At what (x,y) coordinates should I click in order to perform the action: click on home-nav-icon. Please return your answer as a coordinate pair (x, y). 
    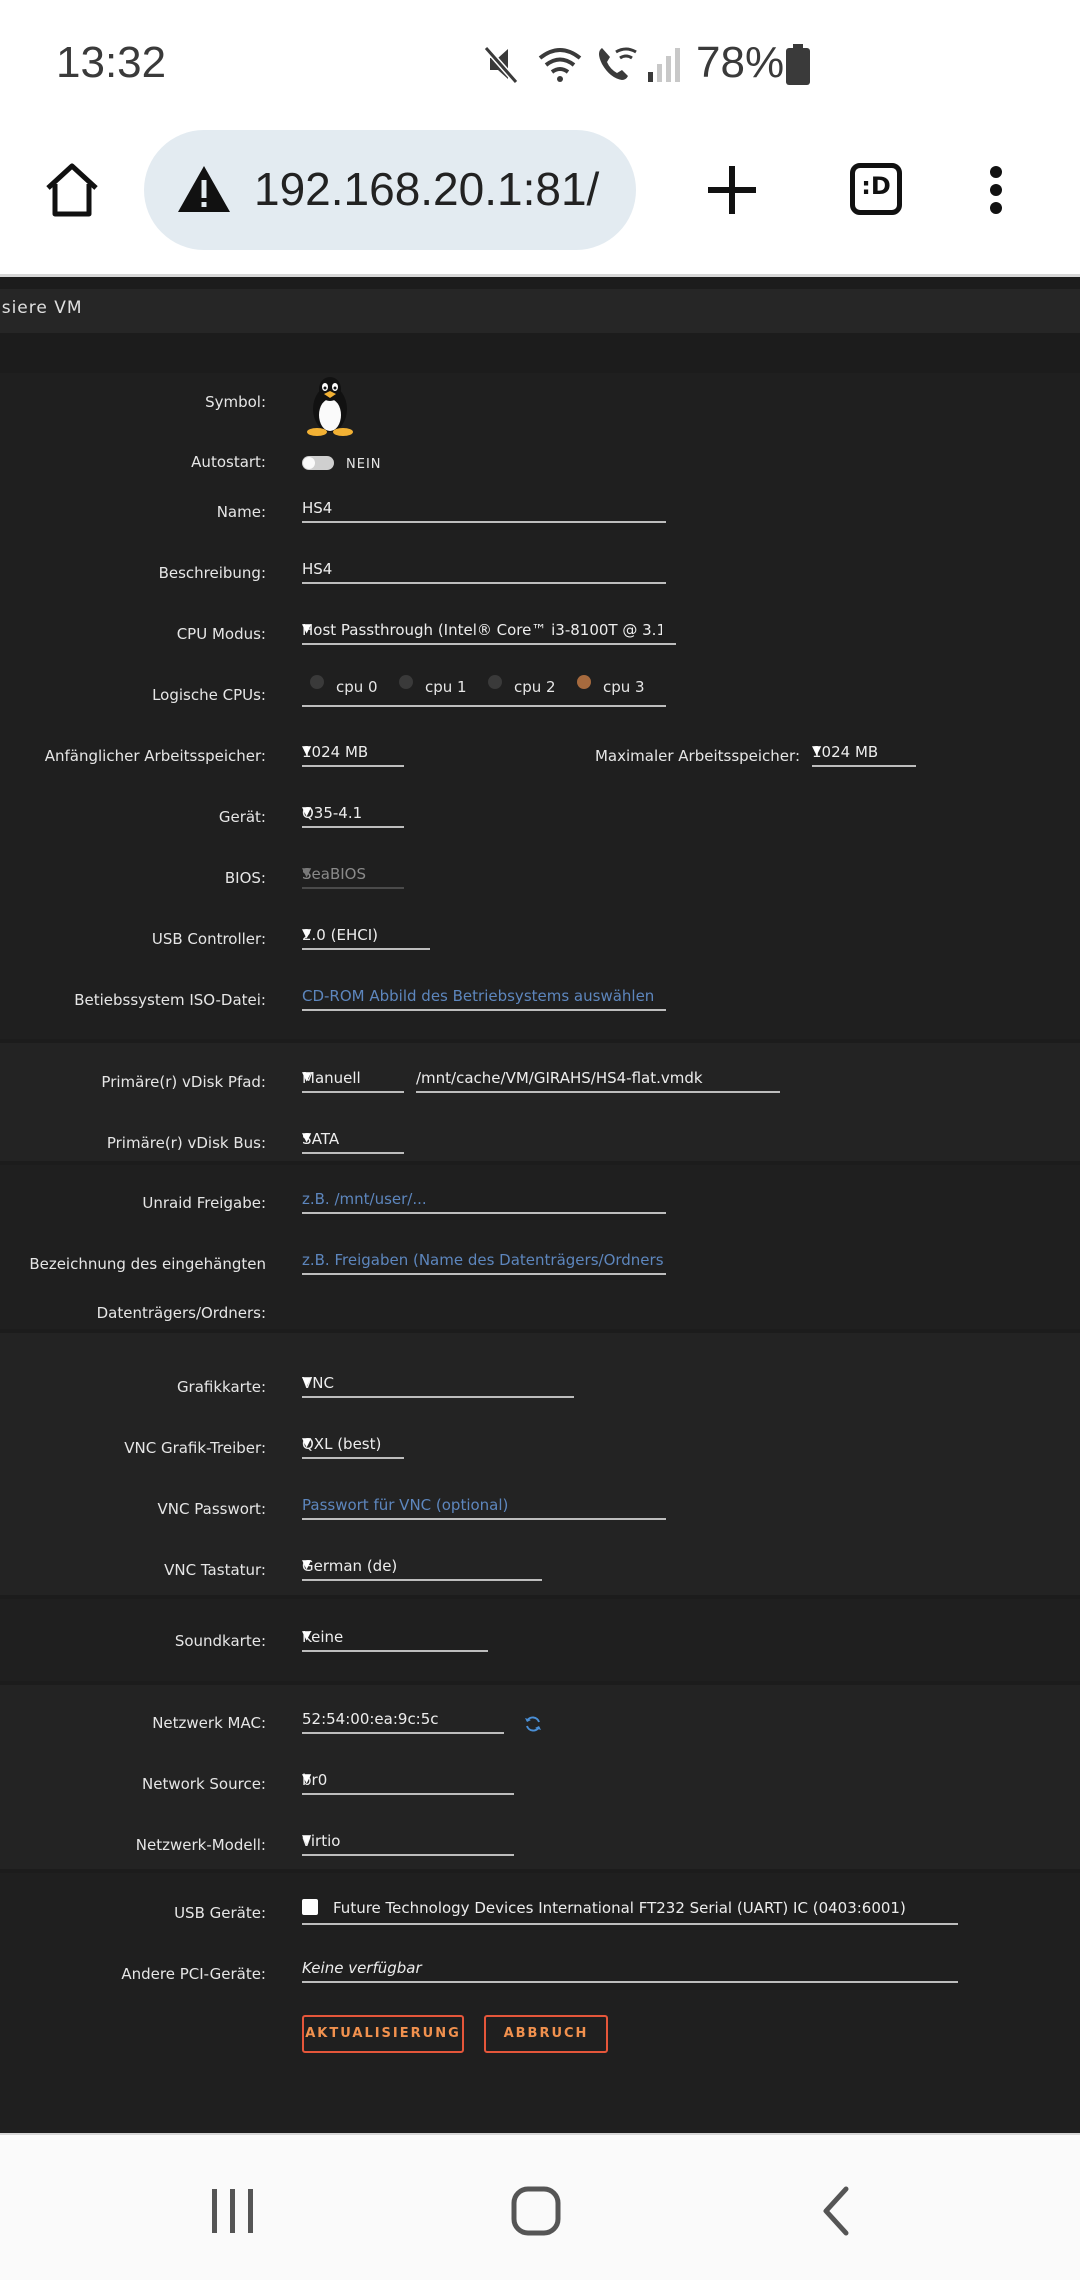
    Looking at the image, I should click on (536, 2211).